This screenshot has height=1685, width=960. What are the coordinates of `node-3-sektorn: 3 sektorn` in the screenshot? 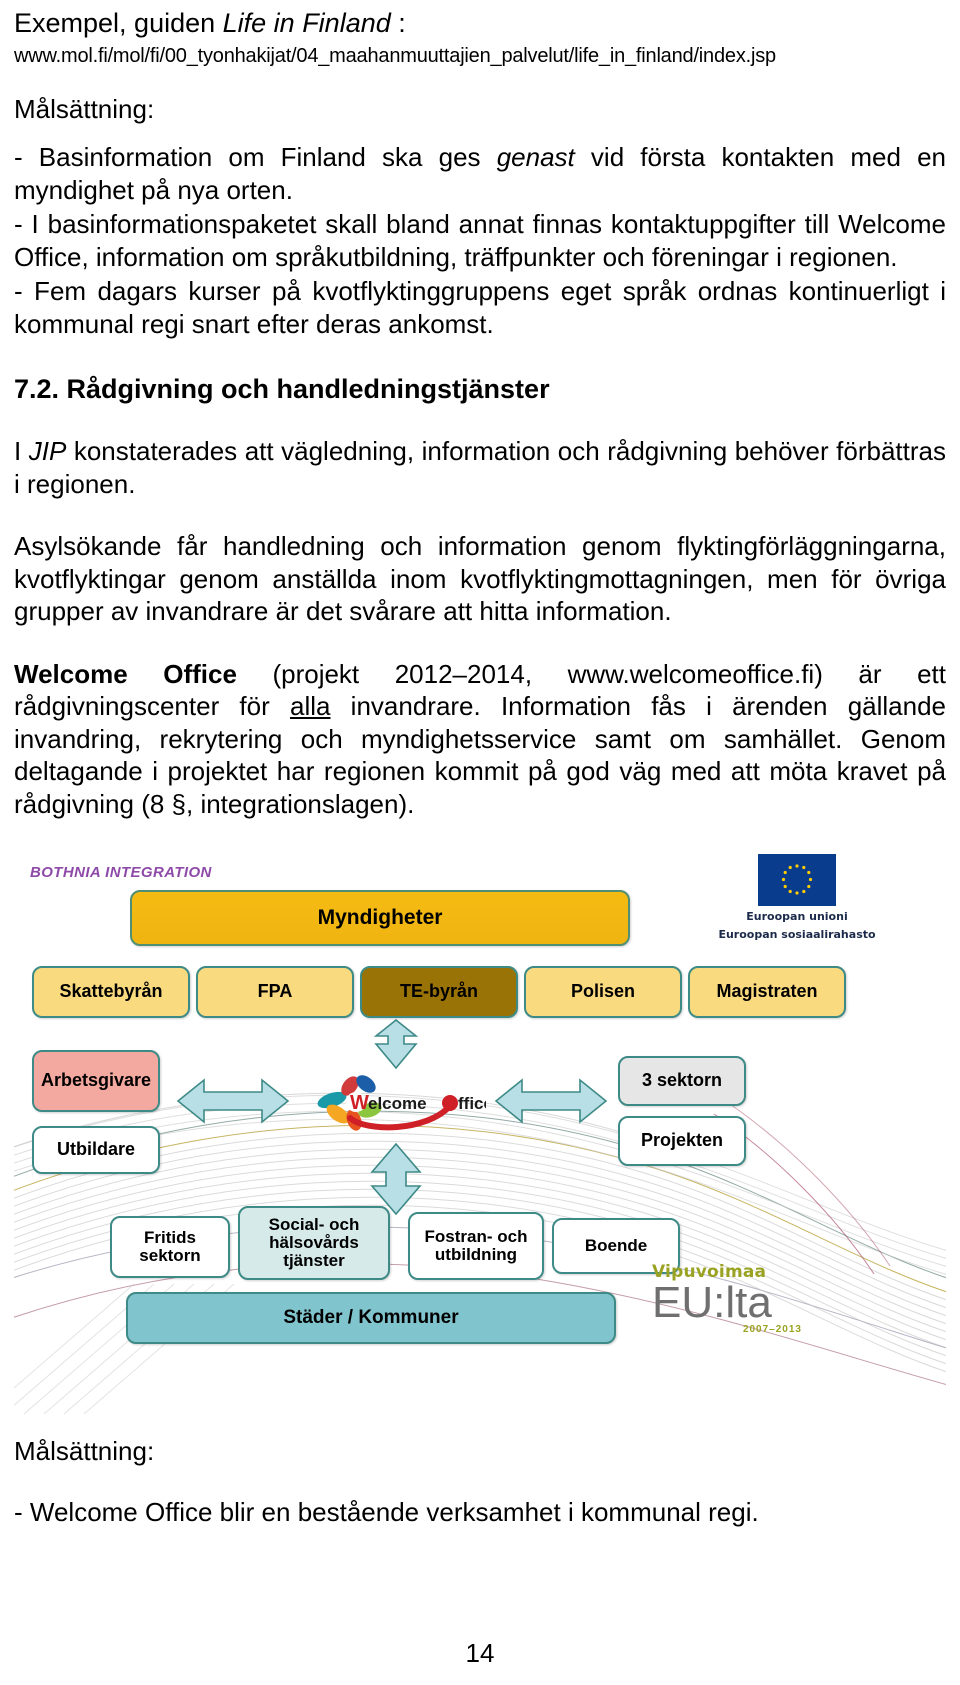 It's located at (682, 1081).